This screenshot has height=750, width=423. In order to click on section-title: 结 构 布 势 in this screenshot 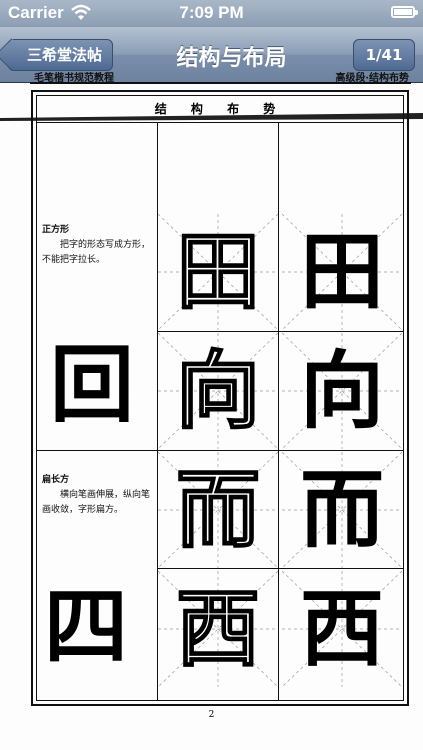, I will do `click(220, 109)`.